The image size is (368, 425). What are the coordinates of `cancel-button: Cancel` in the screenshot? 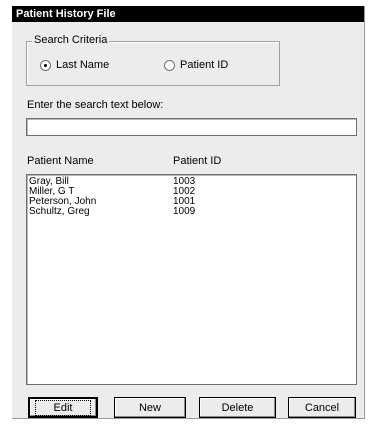 It's located at (322, 407).